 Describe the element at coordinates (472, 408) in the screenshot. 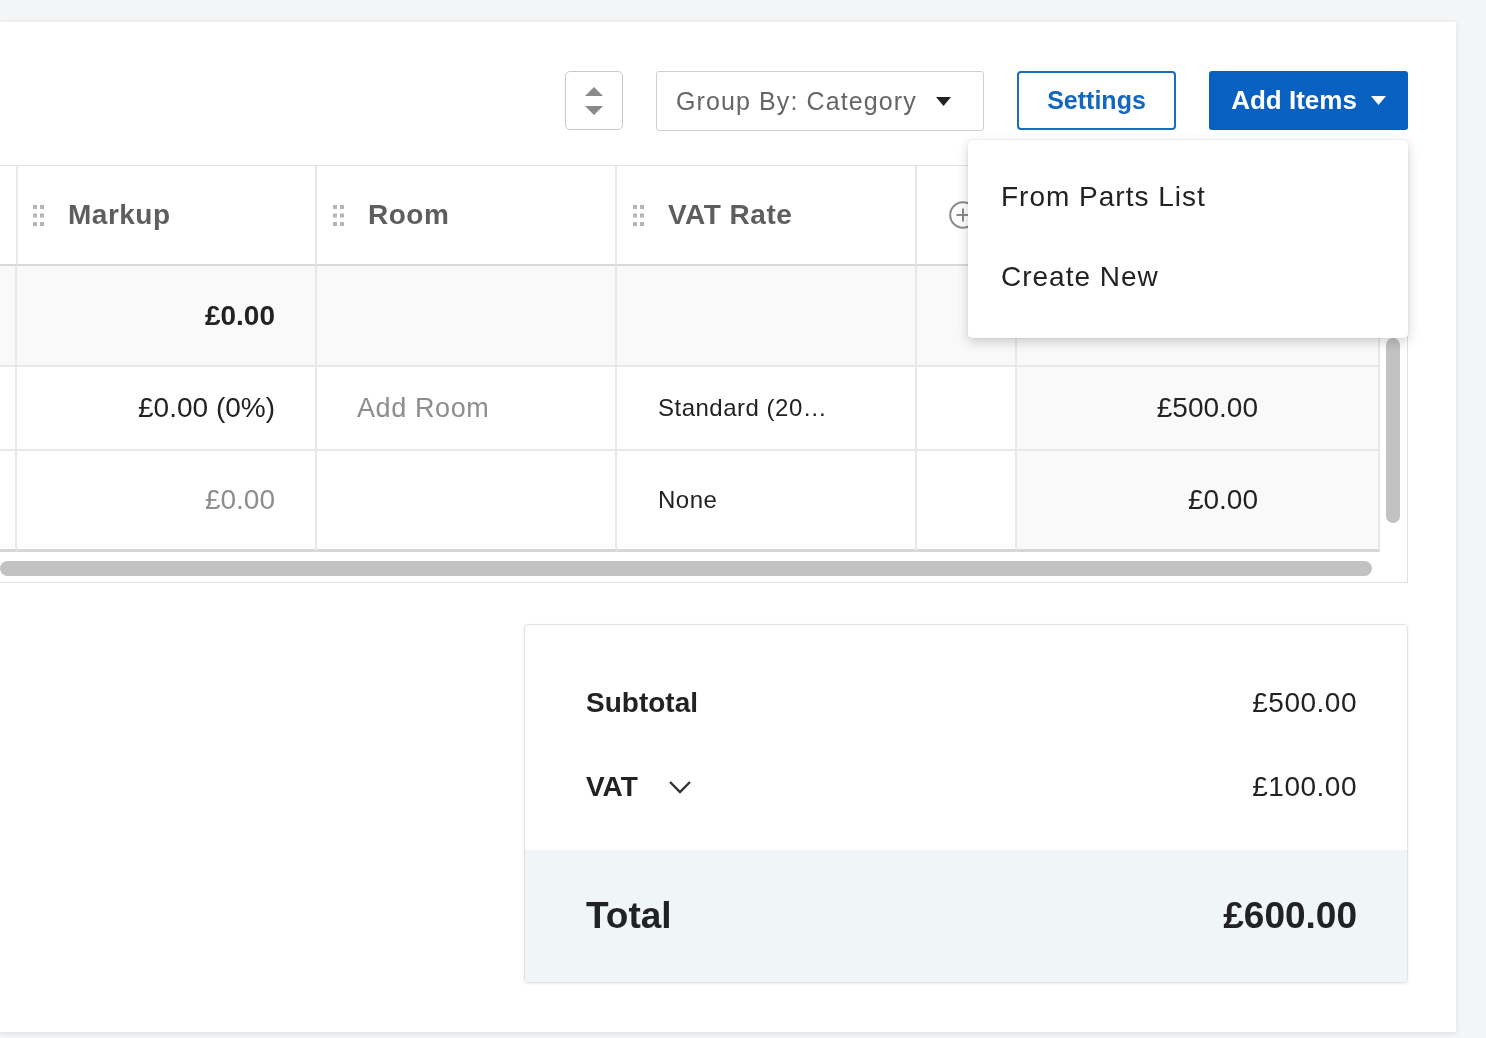

I see `room-input: Add Room` at that location.